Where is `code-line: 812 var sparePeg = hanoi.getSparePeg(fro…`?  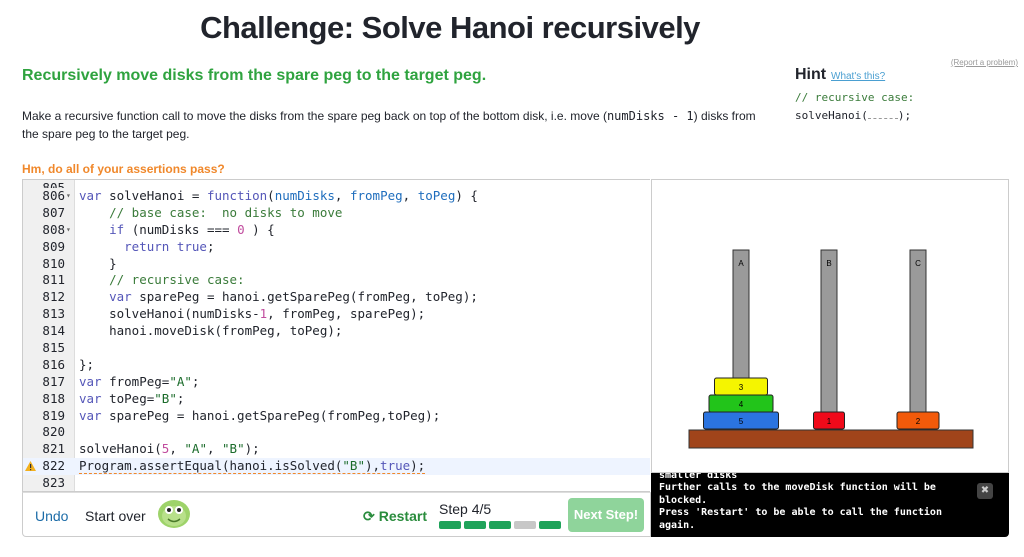 code-line: 812 var sparePeg = hanoi.getSparePeg(fro… is located at coordinates (336, 297).